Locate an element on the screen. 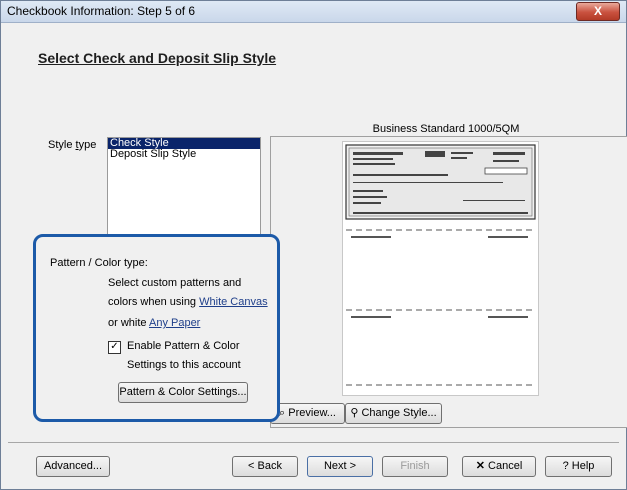 Image resolution: width=627 pixels, height=490 pixels. enable-pattern-label: Enable Pattern & Color is located at coordinates (183, 346).